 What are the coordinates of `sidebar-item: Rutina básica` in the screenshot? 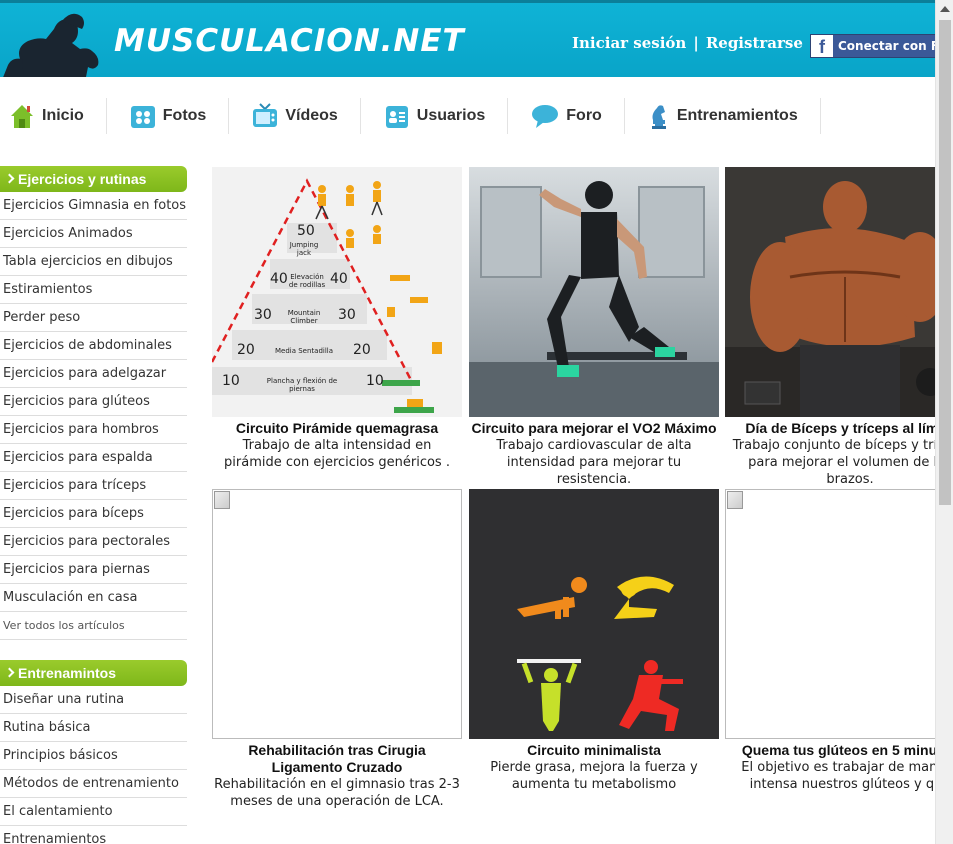 It's located at (93, 728).